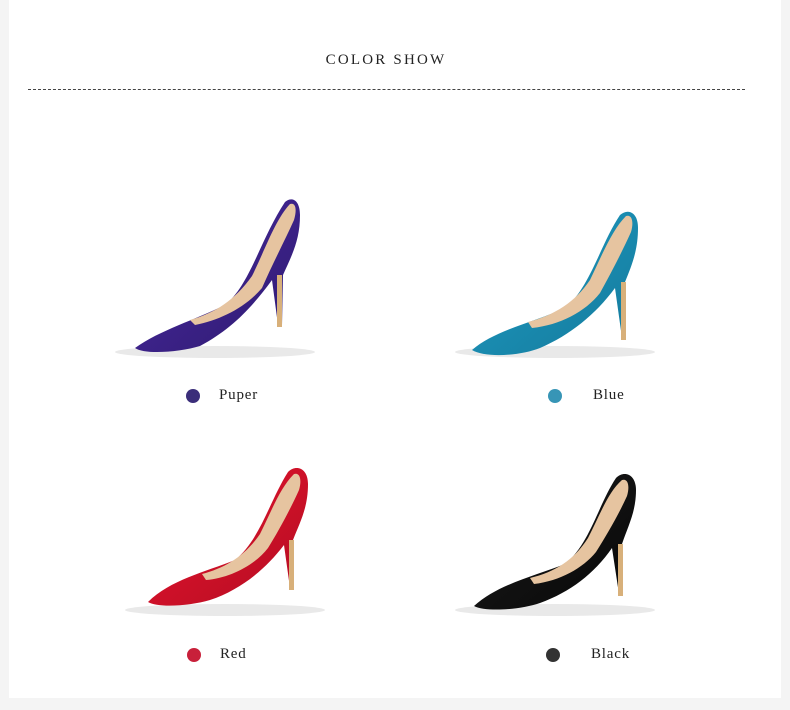  What do you see at coordinates (386, 89) in the screenshot?
I see `dashed-divider` at bounding box center [386, 89].